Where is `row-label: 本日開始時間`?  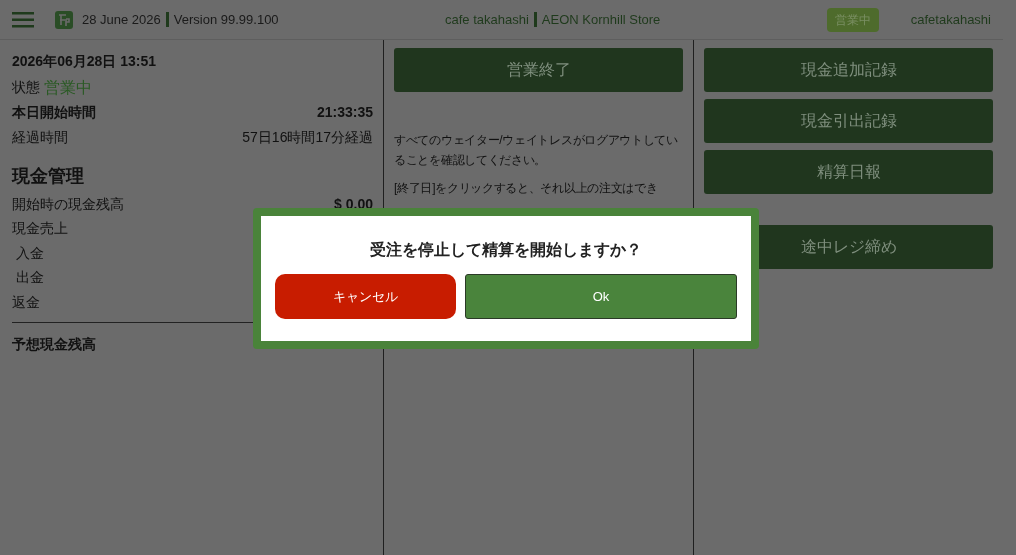
row-label: 本日開始時間 is located at coordinates (54, 112).